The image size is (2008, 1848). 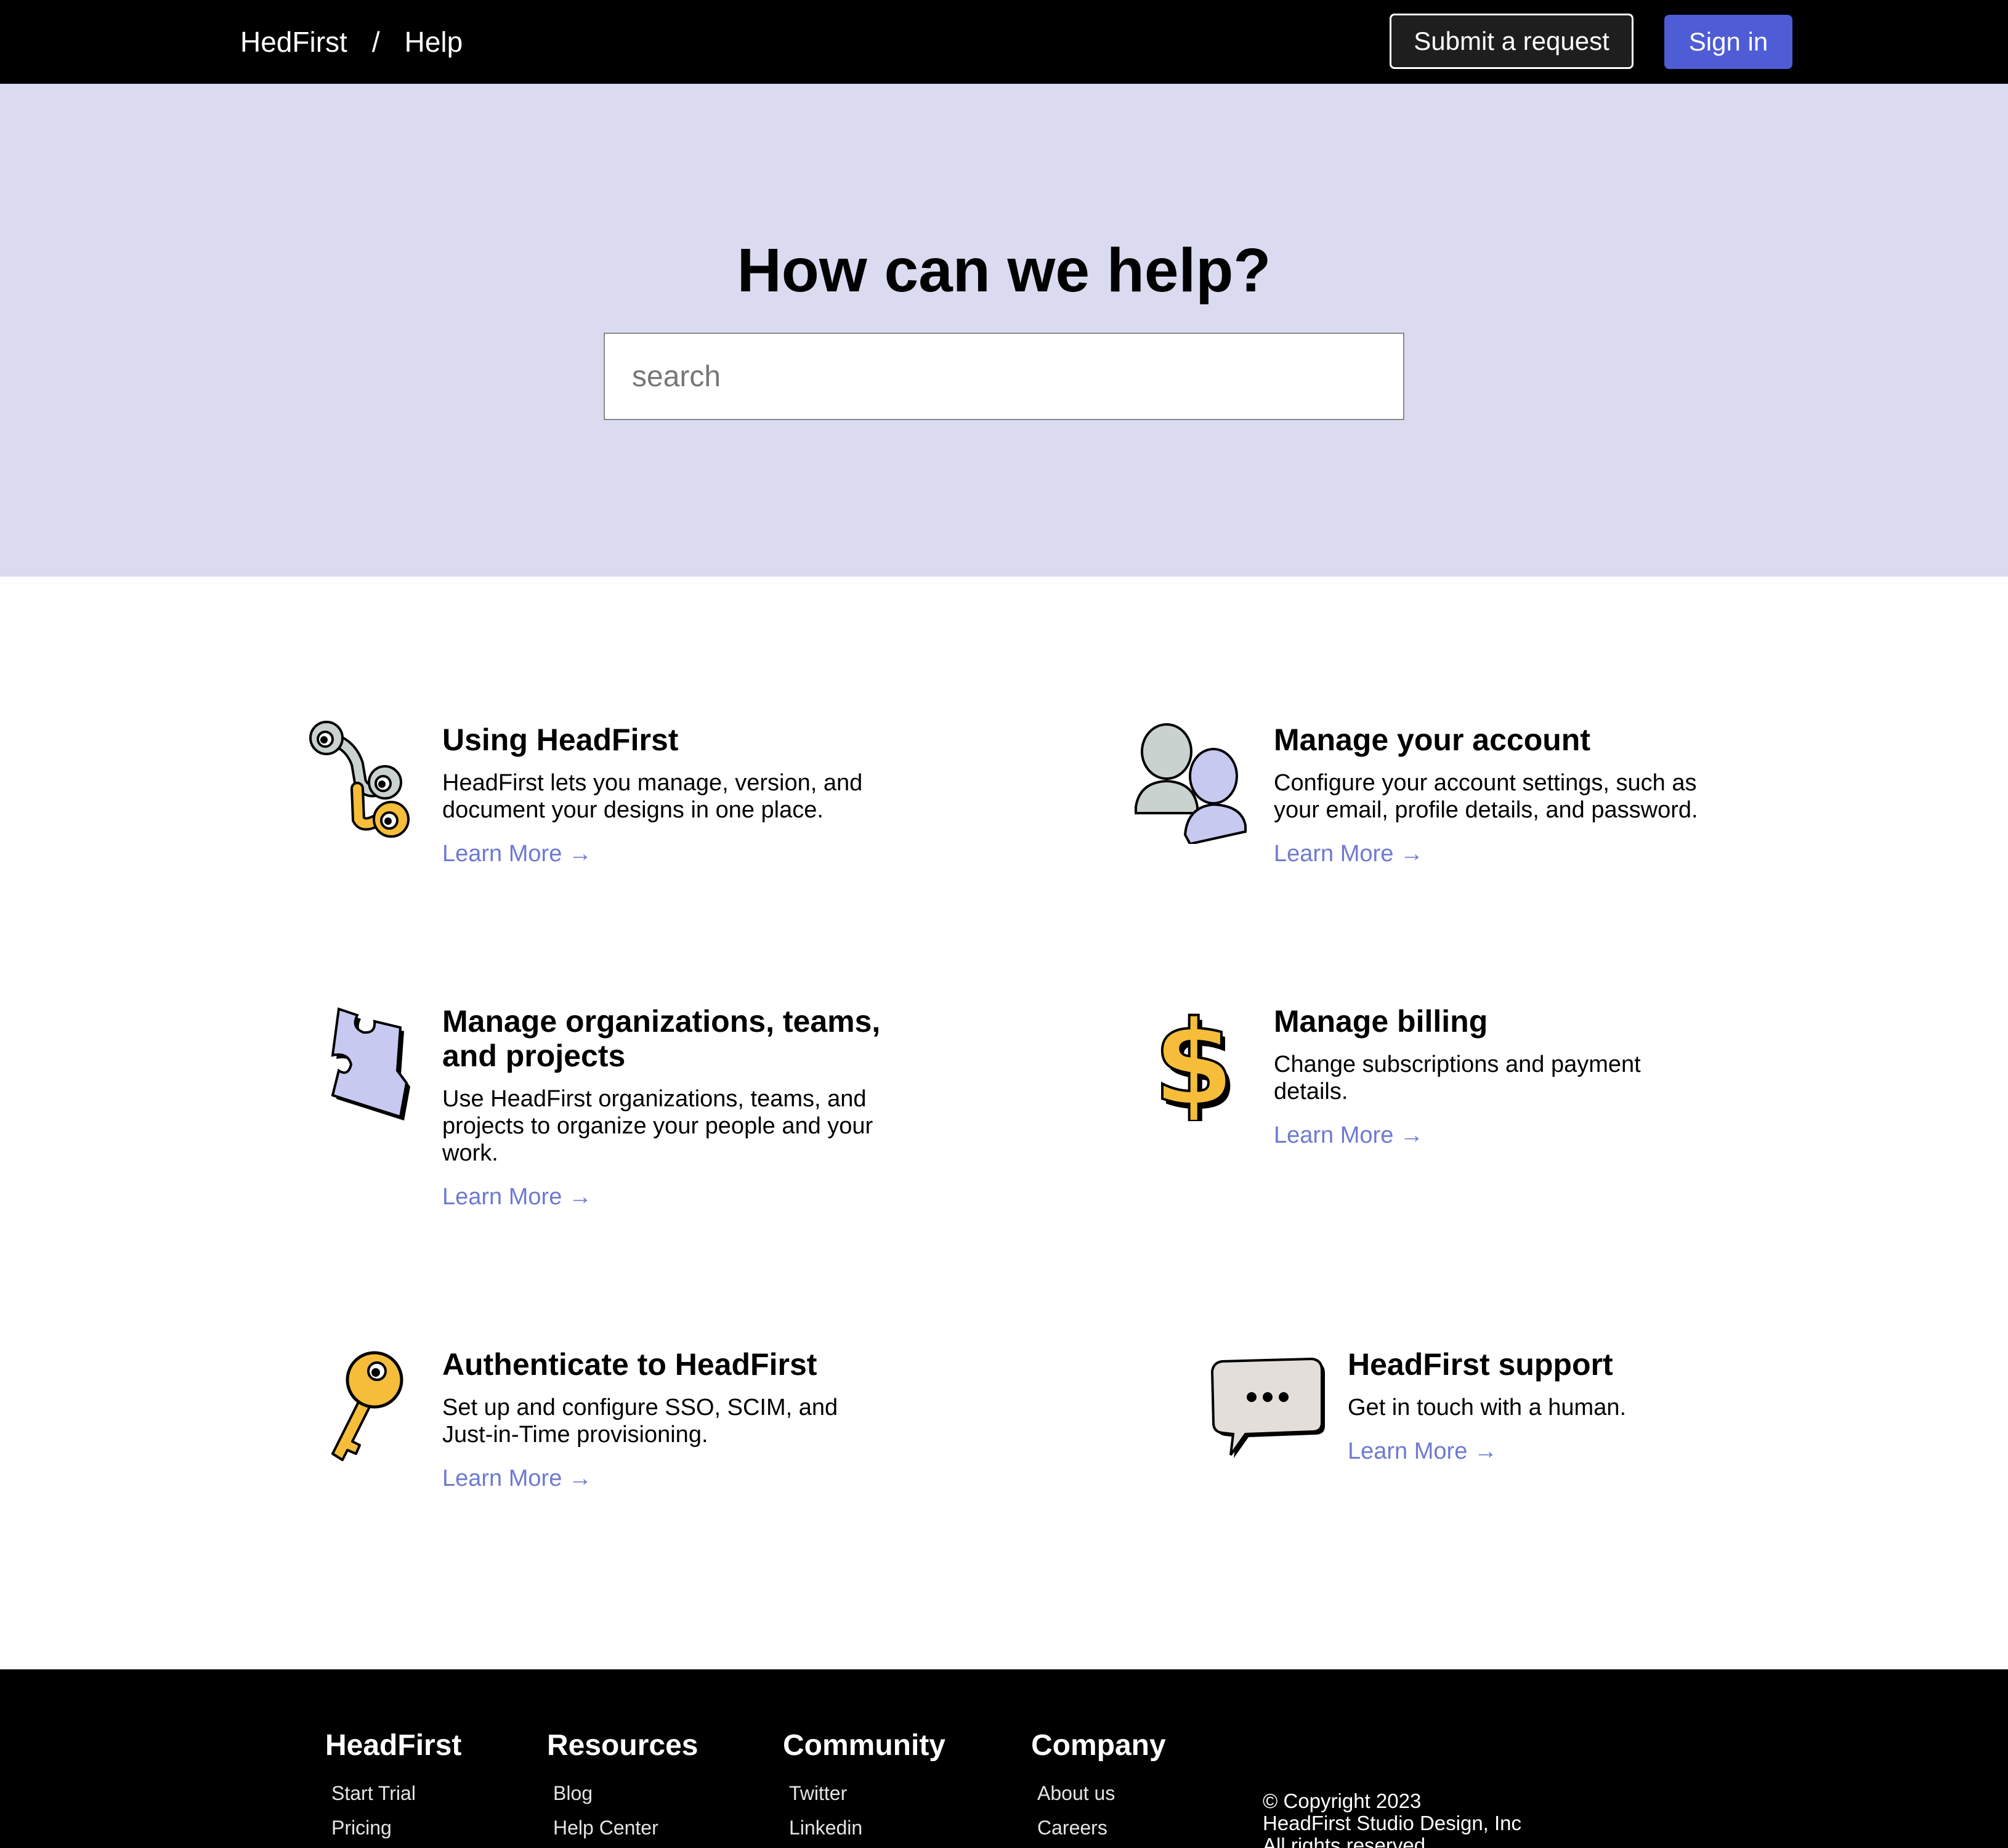 What do you see at coordinates (1480, 1364) in the screenshot?
I see `card-title: HeadFirst support` at bounding box center [1480, 1364].